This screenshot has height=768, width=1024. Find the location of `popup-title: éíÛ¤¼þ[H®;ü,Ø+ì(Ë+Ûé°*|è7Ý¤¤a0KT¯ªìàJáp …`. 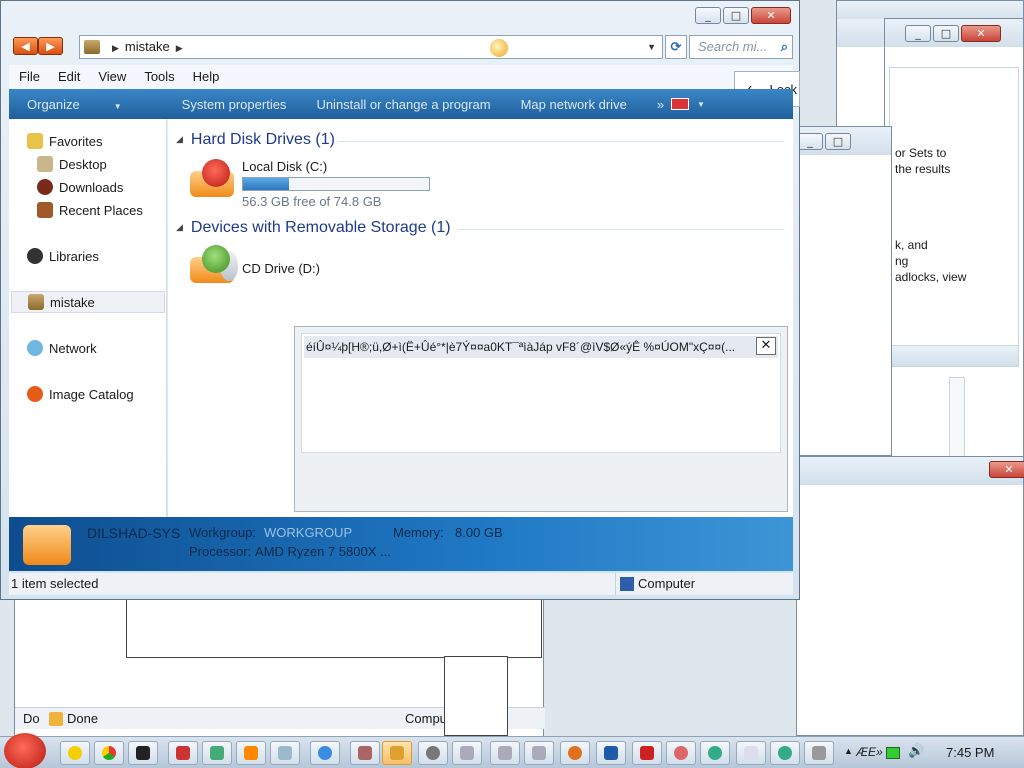

popup-title: éíÛ¤¼þ[H®;ü,Ø+ì(Ë+Ûé°*|è7Ý¤¤a0KT¯ªìàJáp … is located at coordinates (541, 347).